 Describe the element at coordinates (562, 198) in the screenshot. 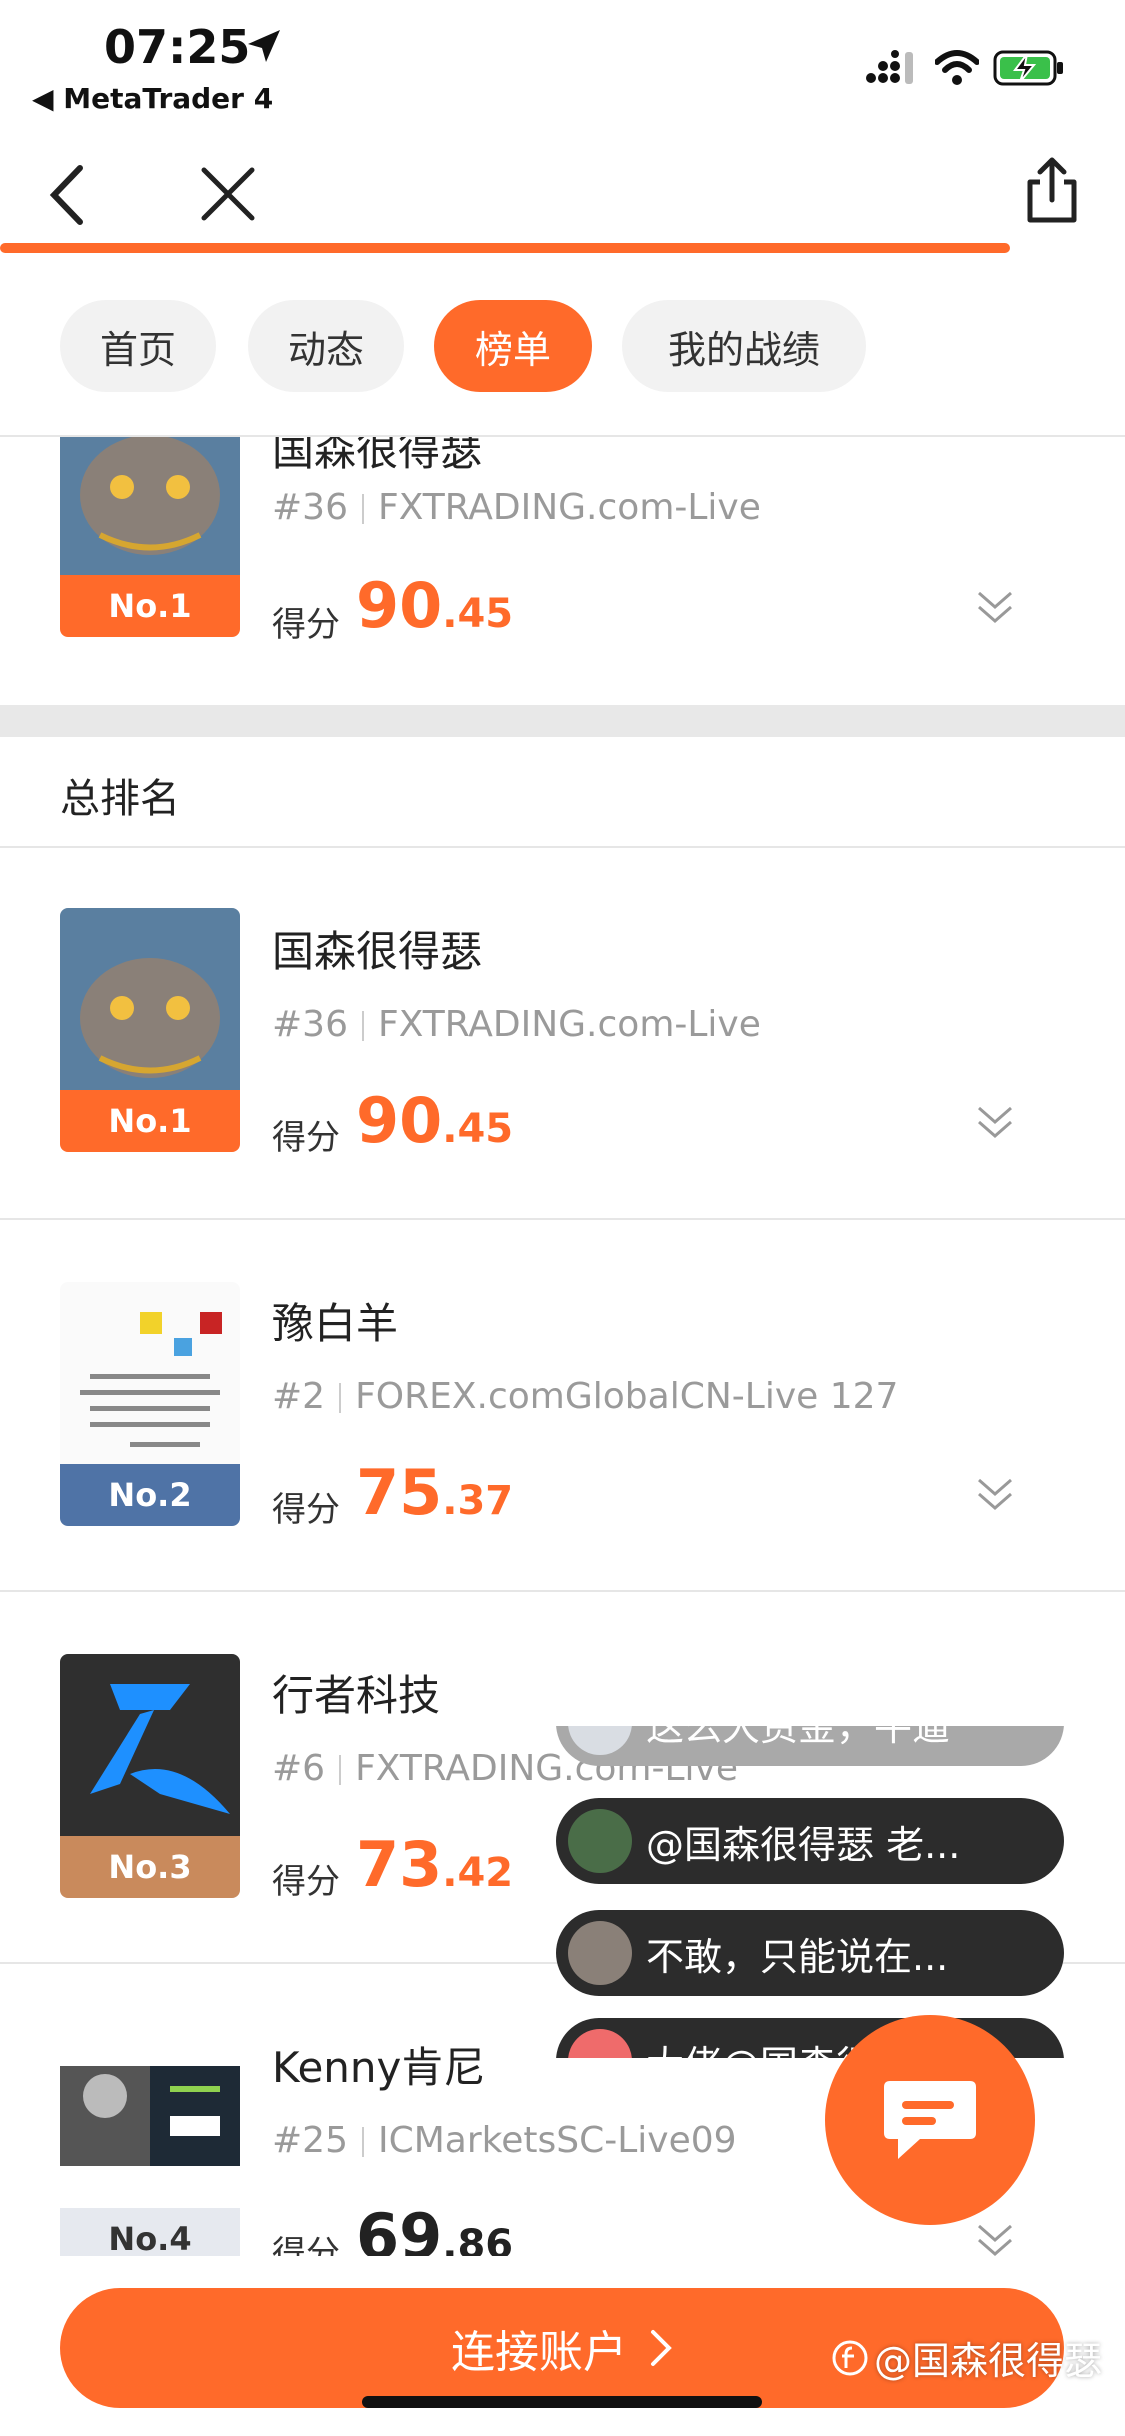

I see `nav-bar` at that location.